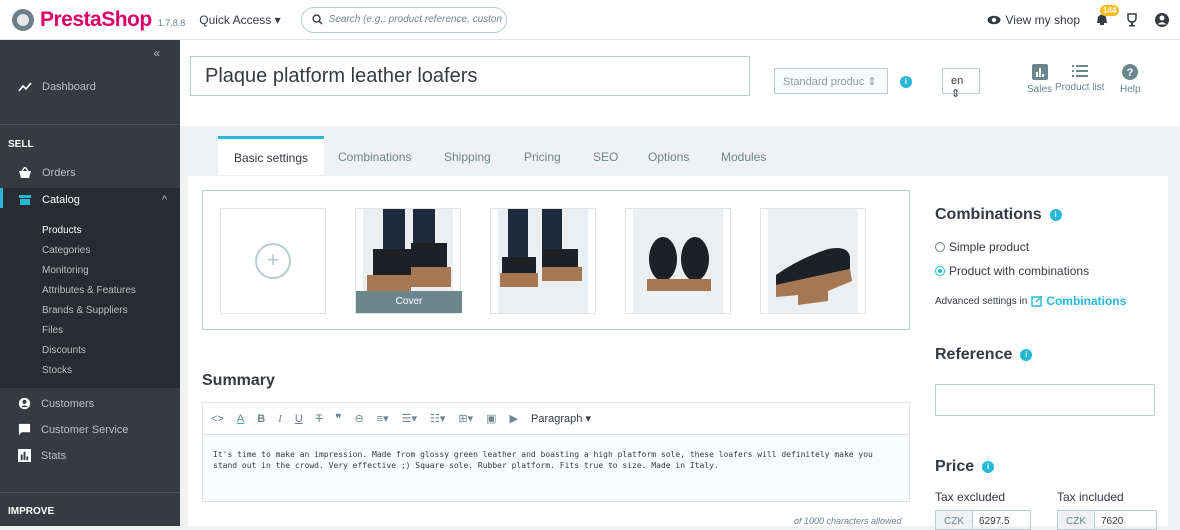 The width and height of the screenshot is (1180, 530). Describe the element at coordinates (280, 419) in the screenshot. I see `italic-icon: I` at that location.